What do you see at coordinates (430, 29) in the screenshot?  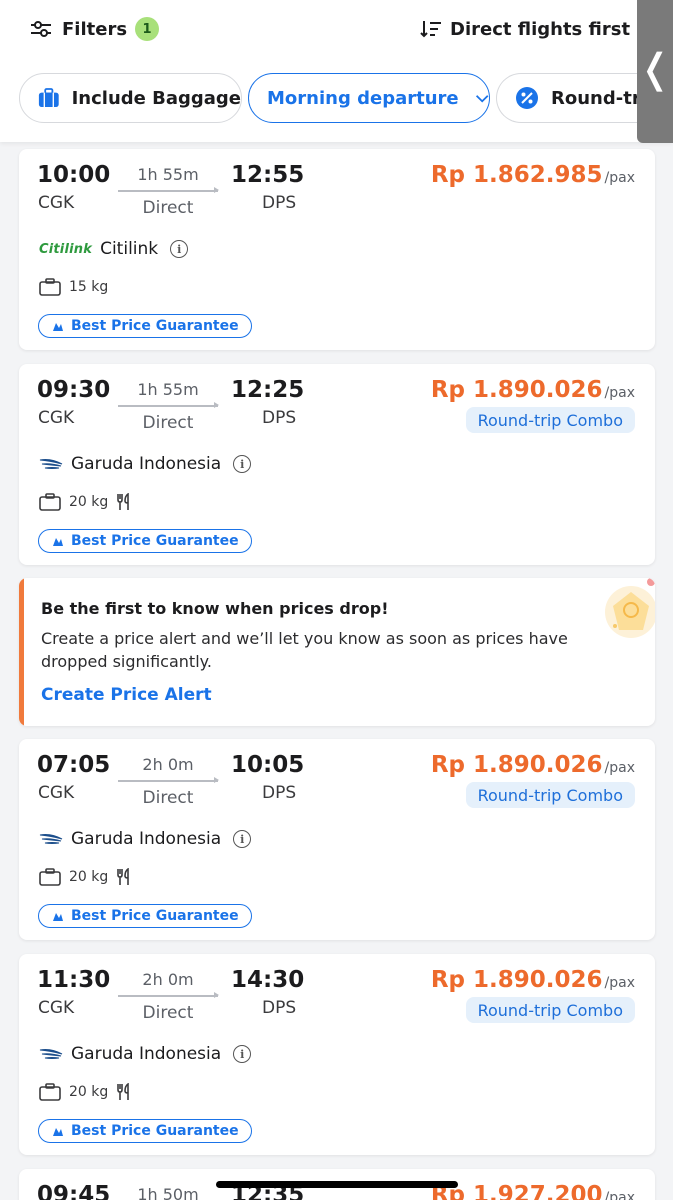 I see `sort-icon` at bounding box center [430, 29].